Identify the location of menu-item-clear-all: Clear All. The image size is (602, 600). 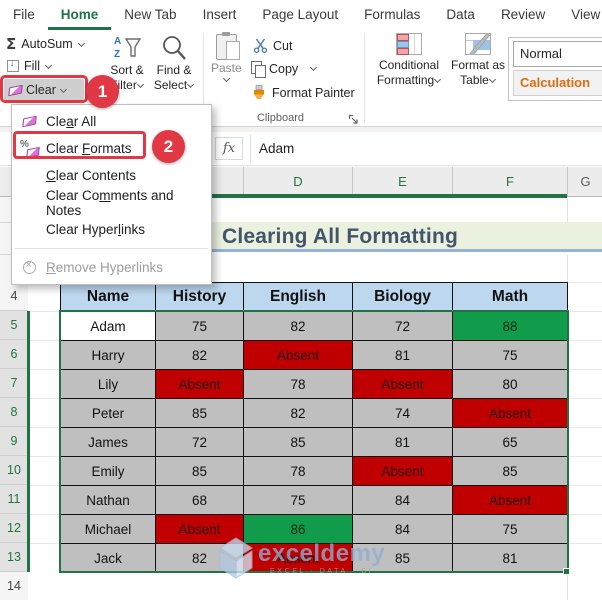
(111, 121).